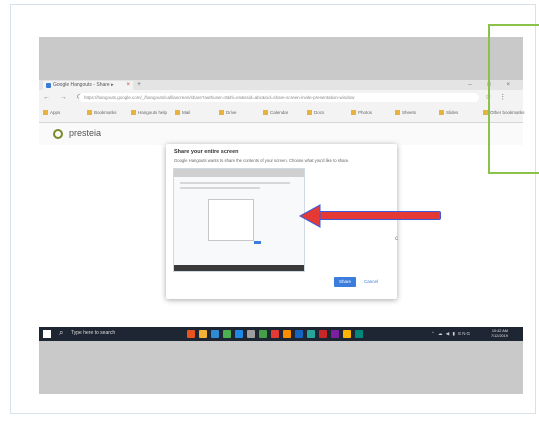 The image size is (539, 421). I want to click on arrow-shaft, so click(377, 215).